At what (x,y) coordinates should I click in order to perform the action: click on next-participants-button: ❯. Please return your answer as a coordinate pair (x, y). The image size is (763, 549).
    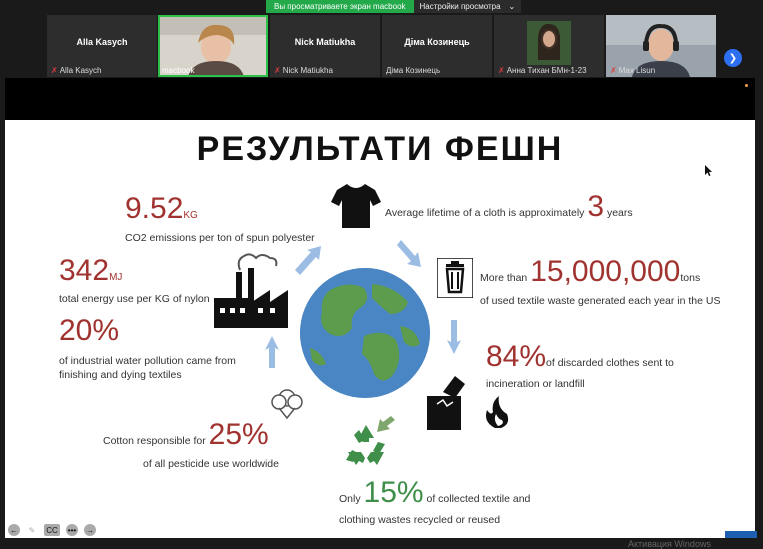
    Looking at the image, I should click on (733, 58).